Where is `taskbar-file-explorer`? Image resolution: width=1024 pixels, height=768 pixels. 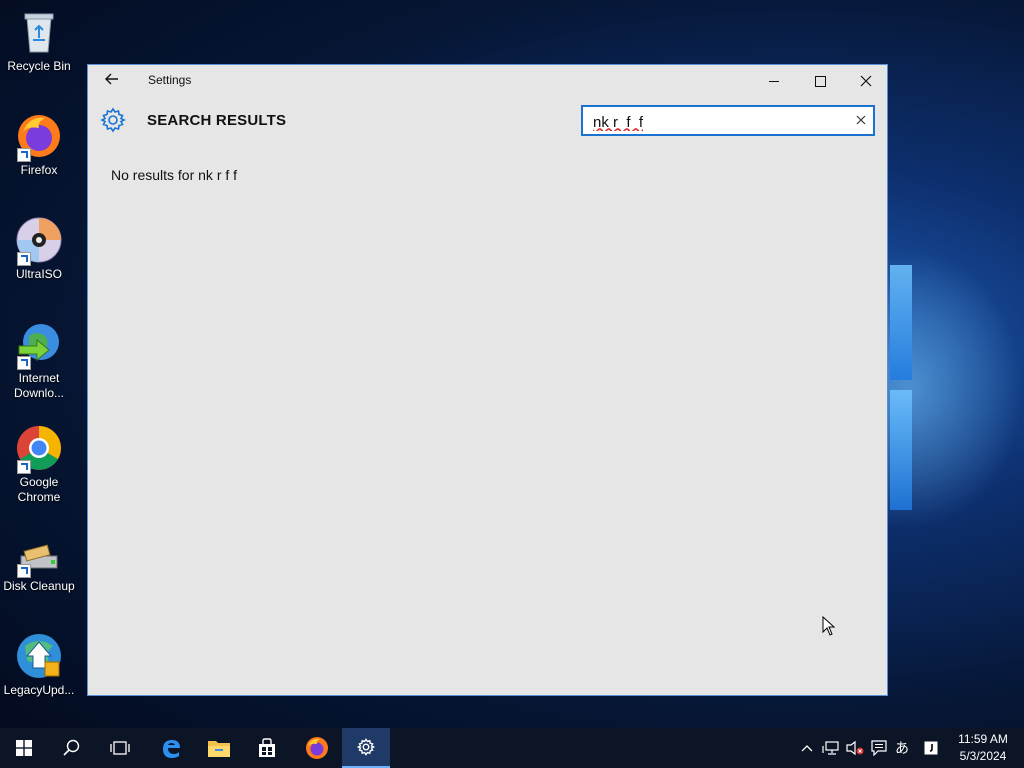
taskbar-file-explorer is located at coordinates (219, 748).